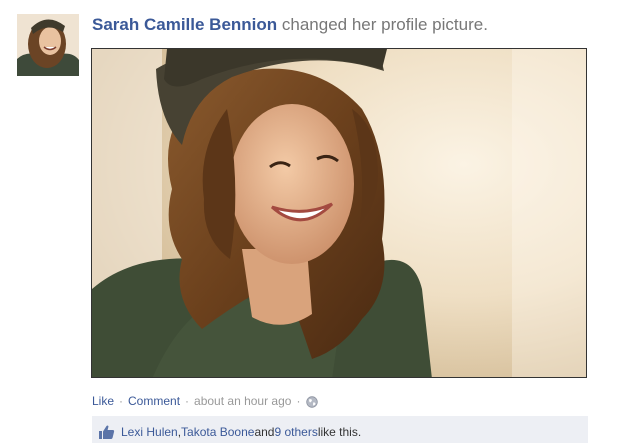 The width and height of the screenshot is (640, 443). Describe the element at coordinates (184, 24) in the screenshot. I see `author-name-link: Sarah Camille Bennion` at that location.